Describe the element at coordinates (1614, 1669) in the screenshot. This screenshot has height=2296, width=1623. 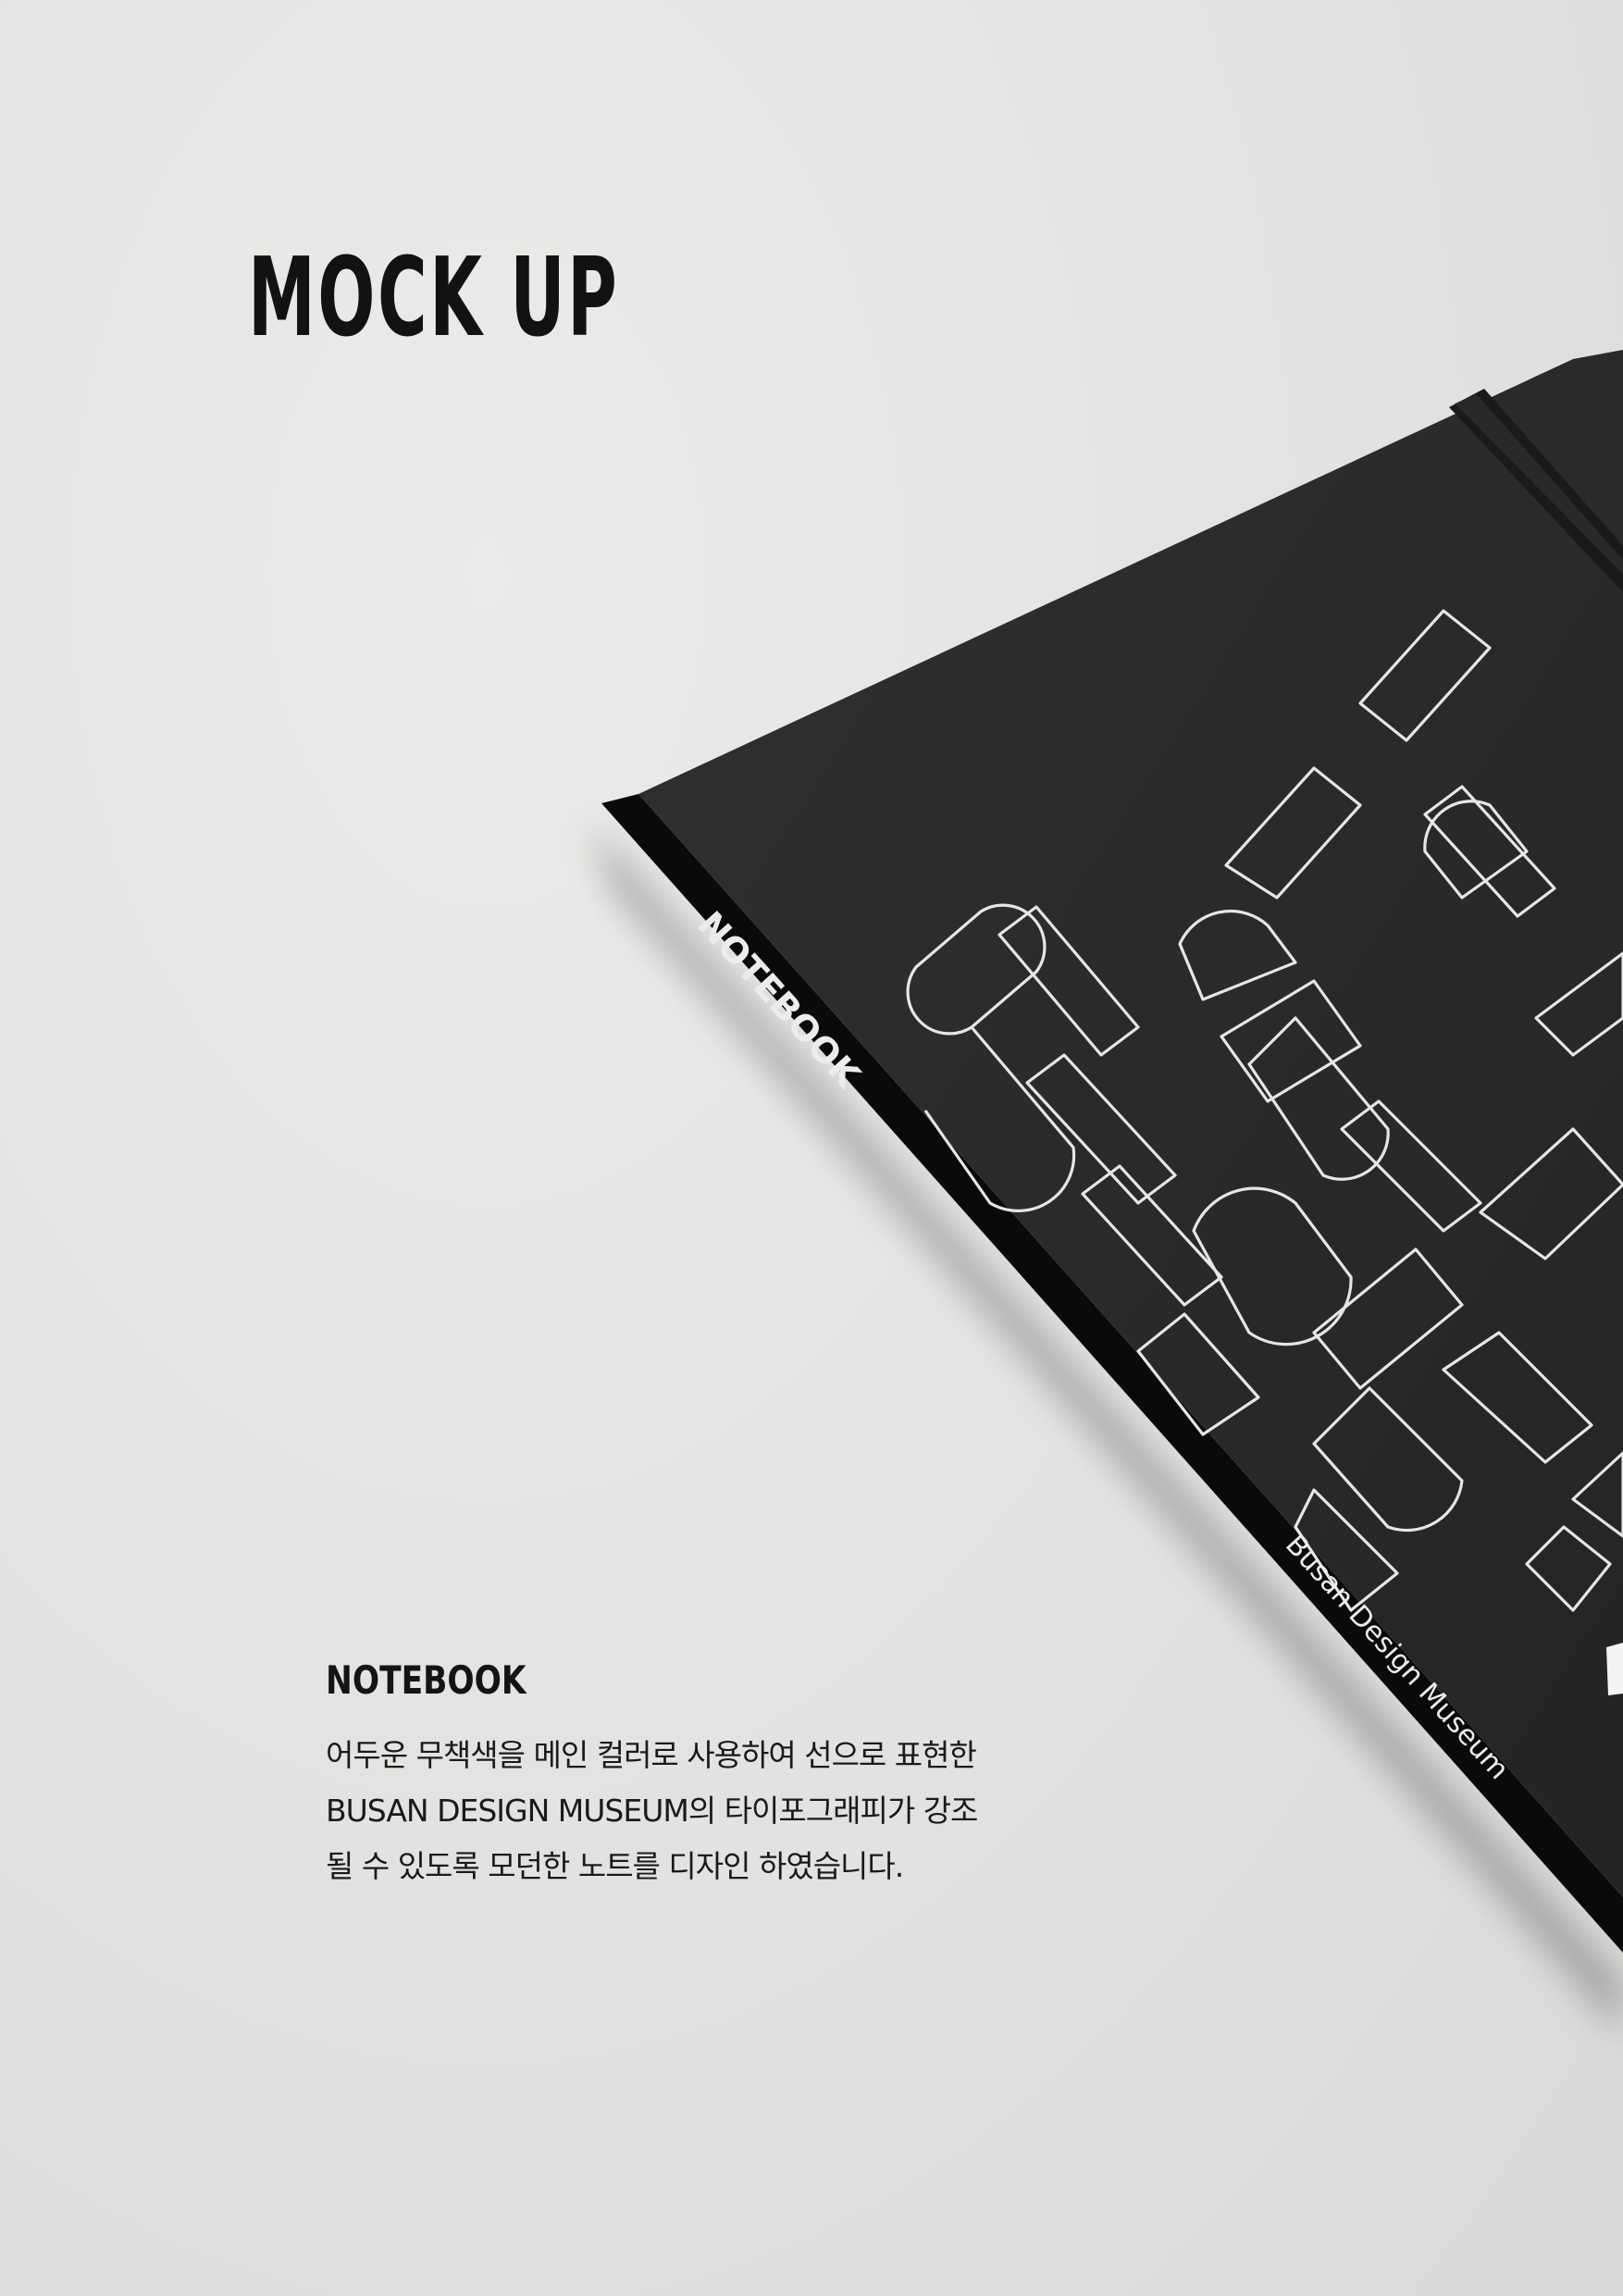
I see `cover-tab` at that location.